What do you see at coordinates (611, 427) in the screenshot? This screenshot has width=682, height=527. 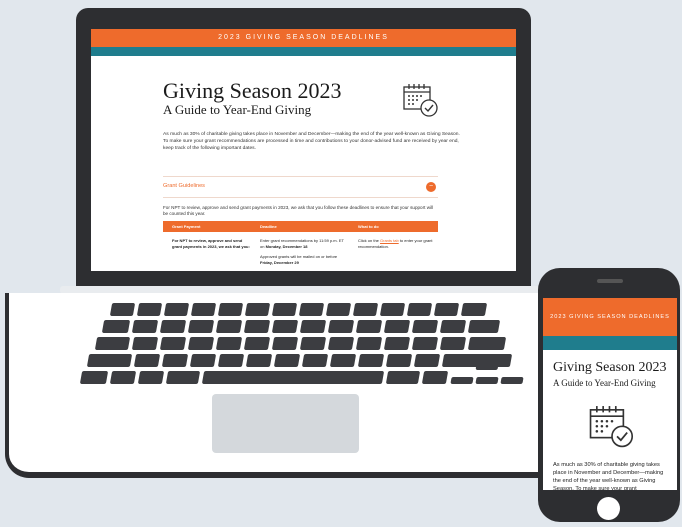 I see `calendar-check-icon` at bounding box center [611, 427].